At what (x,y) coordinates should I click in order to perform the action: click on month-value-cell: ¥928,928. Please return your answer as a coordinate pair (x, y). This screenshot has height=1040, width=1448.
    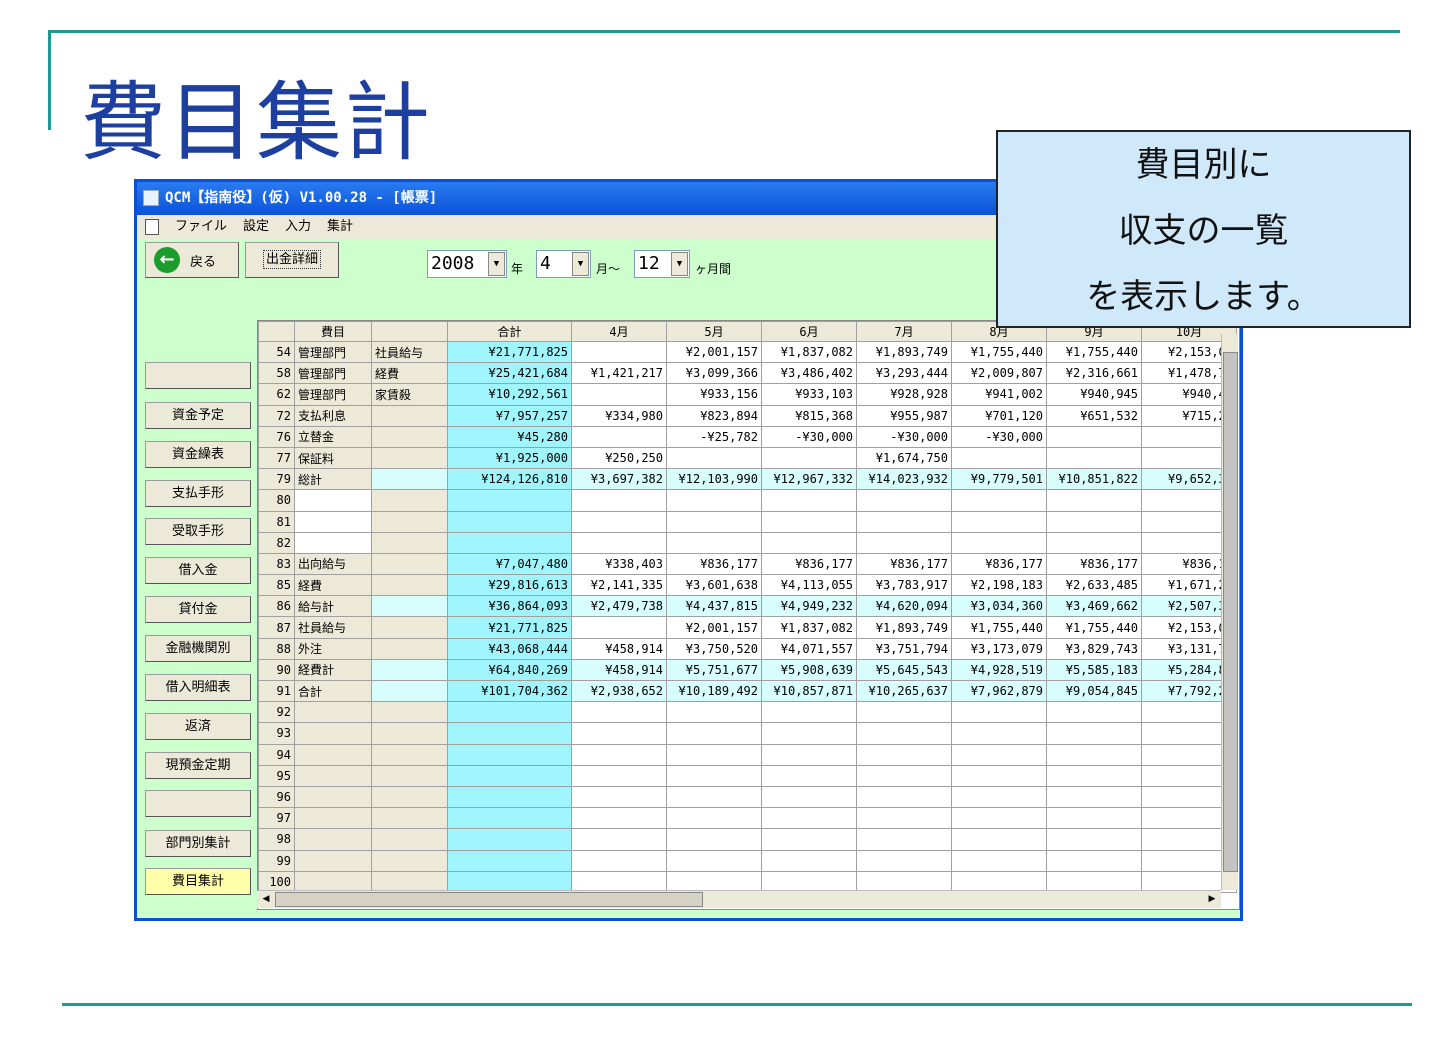
    Looking at the image, I should click on (904, 394).